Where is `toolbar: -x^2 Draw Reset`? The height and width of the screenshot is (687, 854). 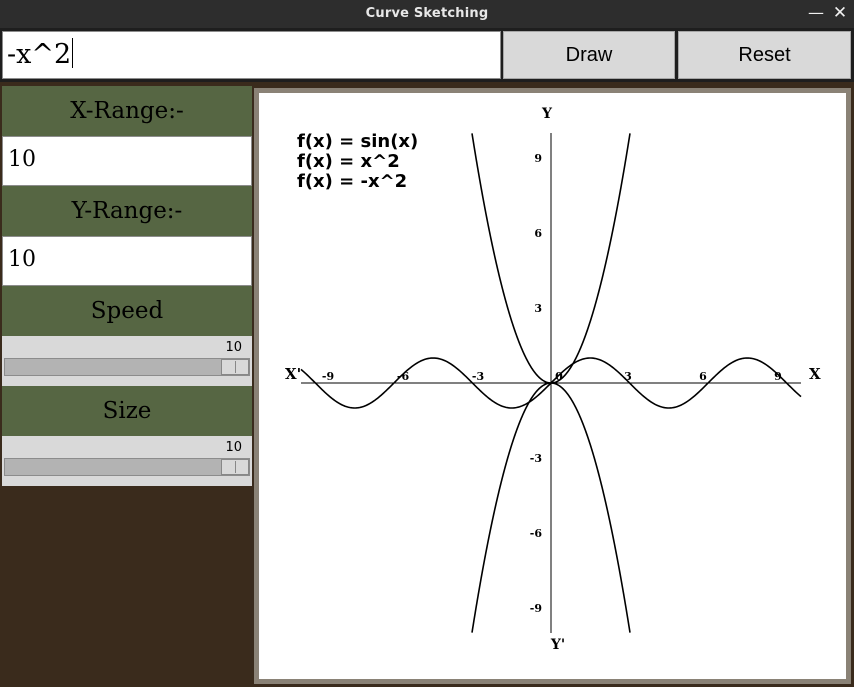
toolbar: -x^2 Draw Reset is located at coordinates (427, 55).